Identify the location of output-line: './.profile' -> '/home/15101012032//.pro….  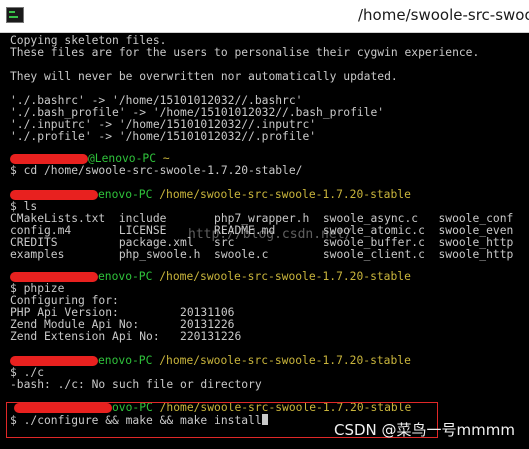
(163, 136).